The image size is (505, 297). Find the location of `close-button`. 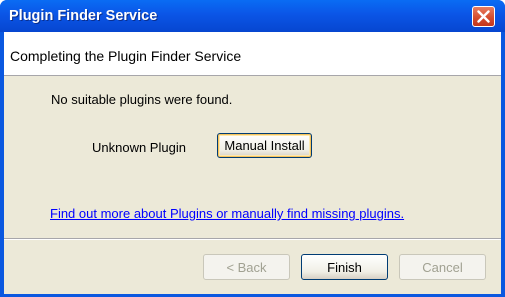

close-button is located at coordinates (483, 16).